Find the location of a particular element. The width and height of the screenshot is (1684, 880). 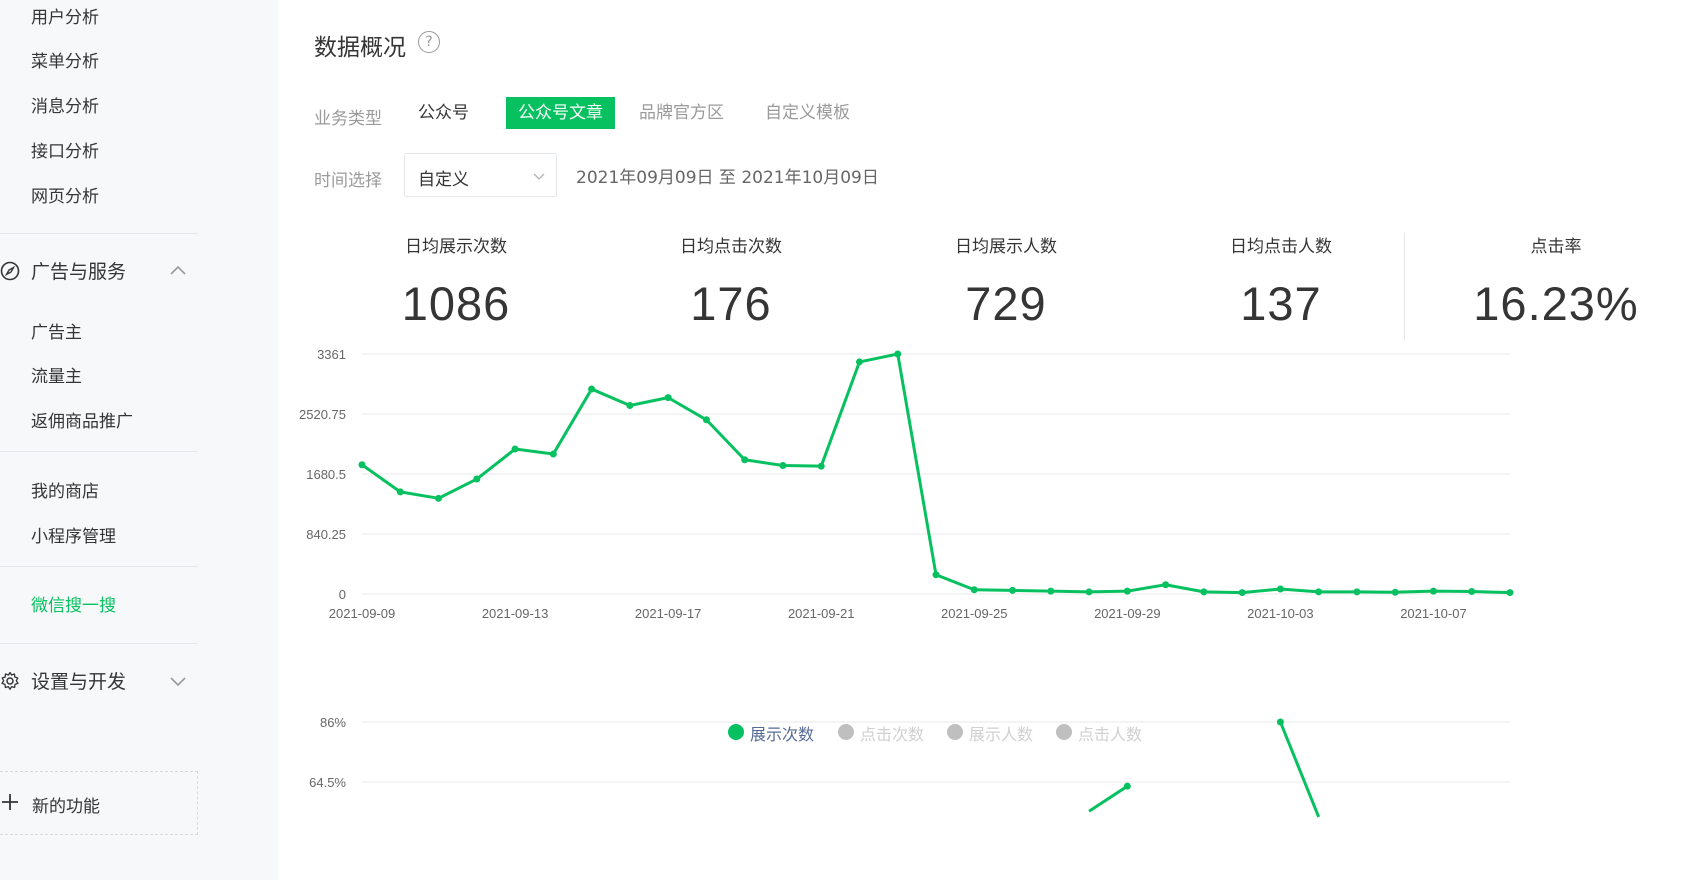

x-tick-label: 2021-09-25 is located at coordinates (974, 613).